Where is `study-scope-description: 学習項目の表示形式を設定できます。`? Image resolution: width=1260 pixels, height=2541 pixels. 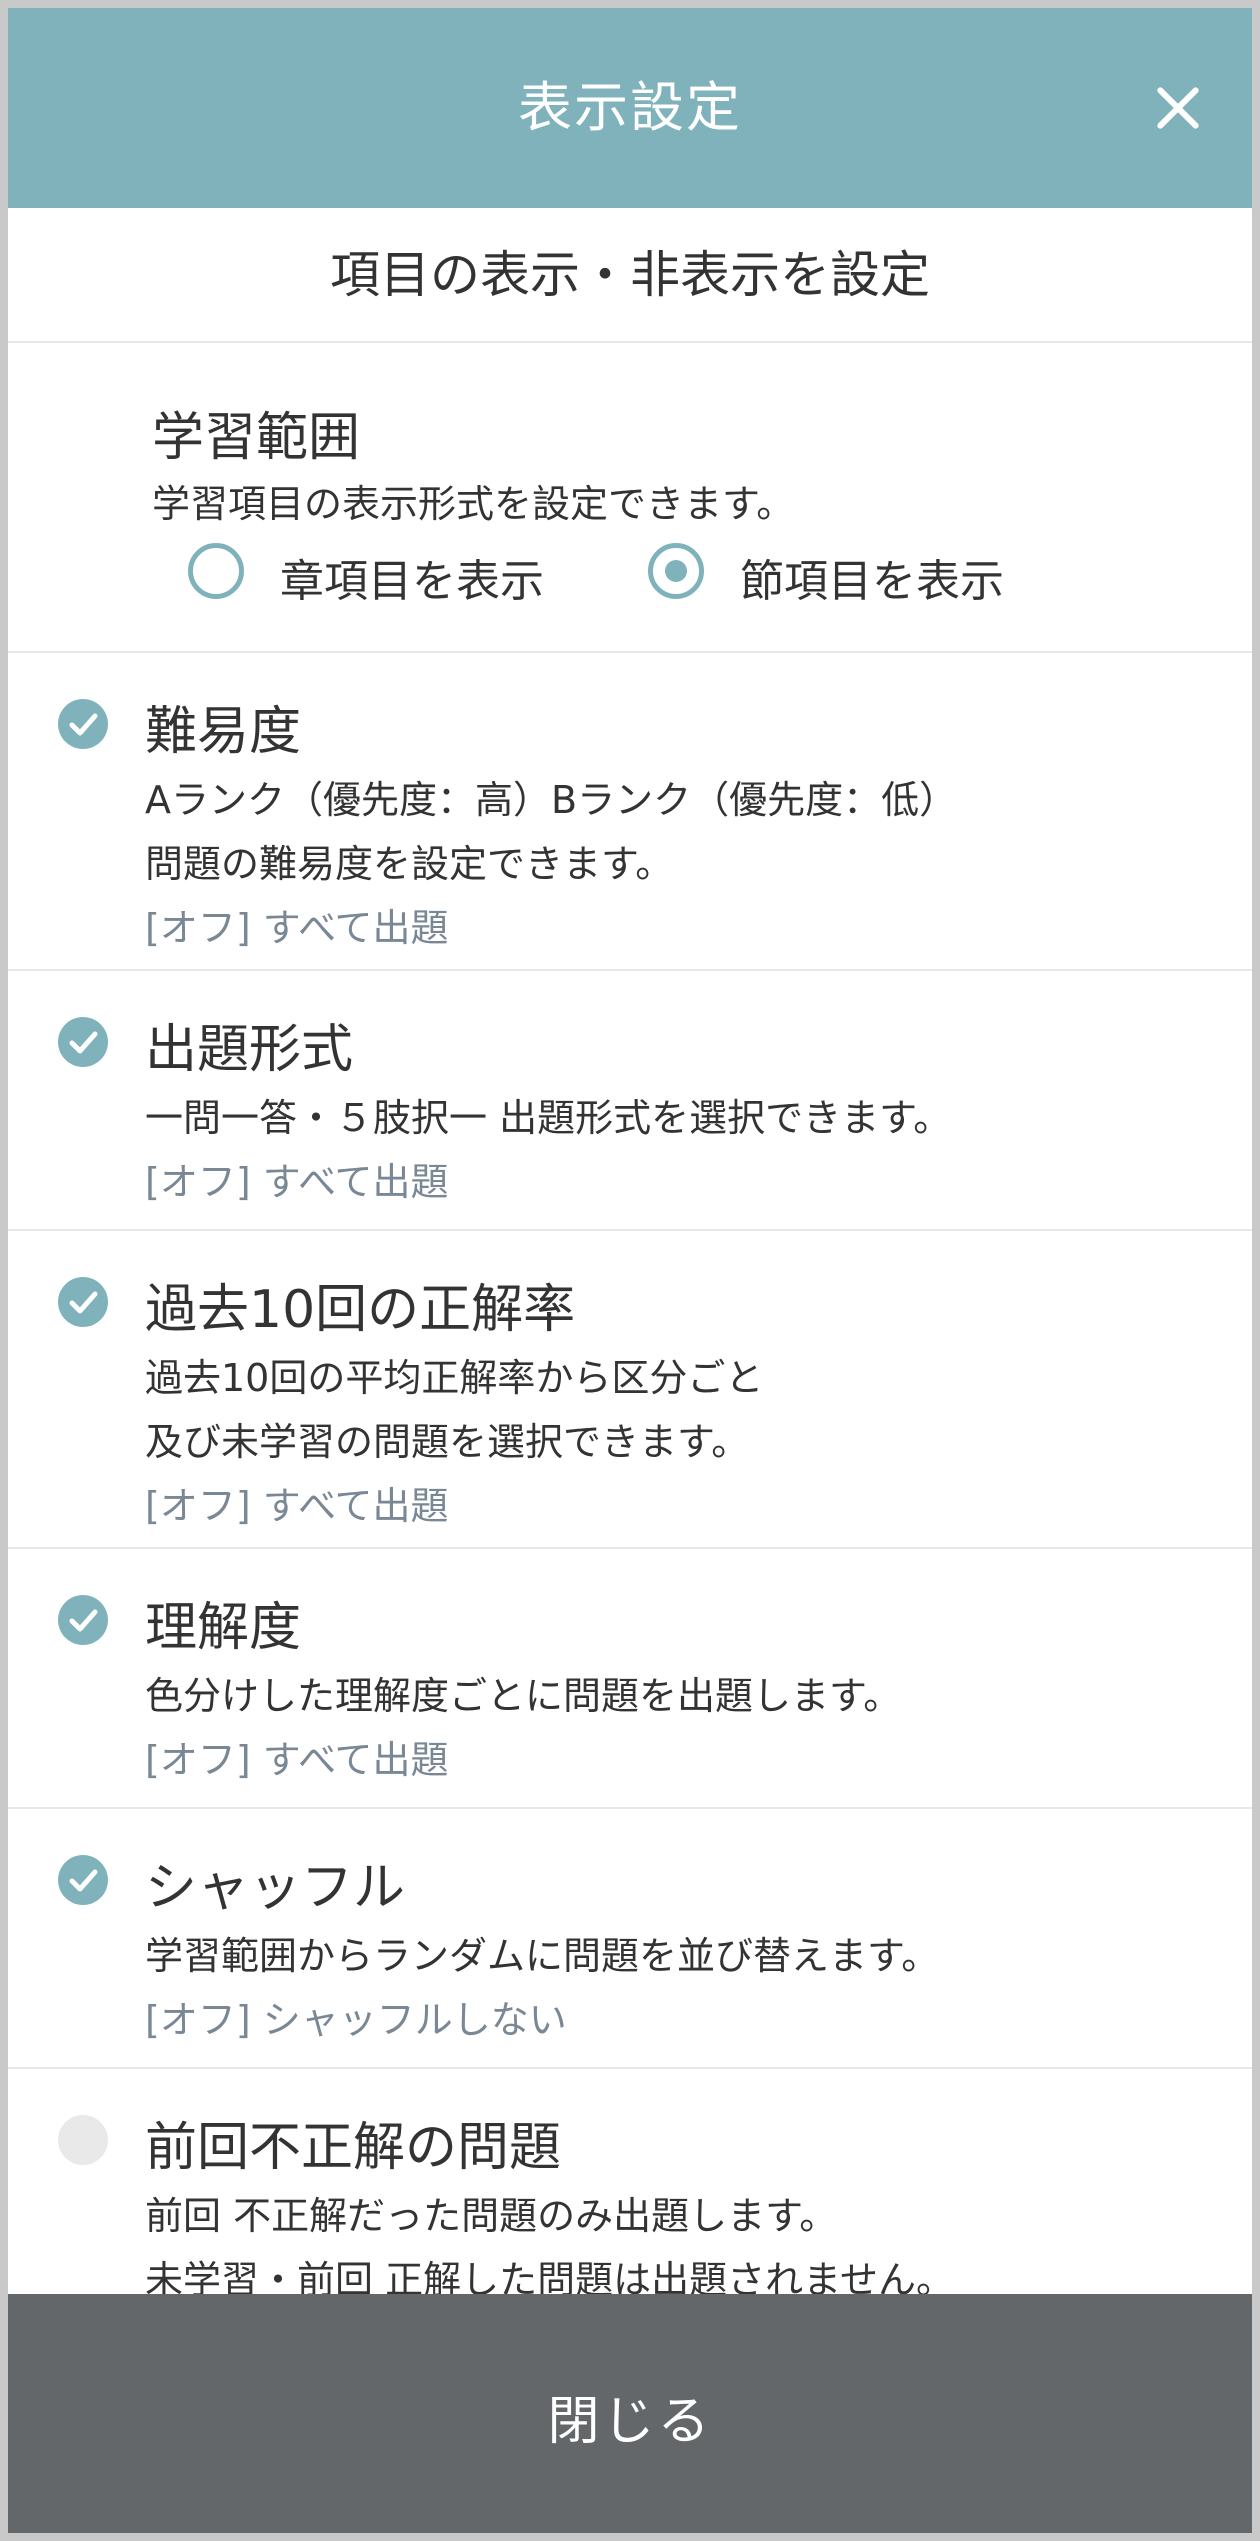 study-scope-description: 学習項目の表示形式を設定できます。 is located at coordinates (473, 504).